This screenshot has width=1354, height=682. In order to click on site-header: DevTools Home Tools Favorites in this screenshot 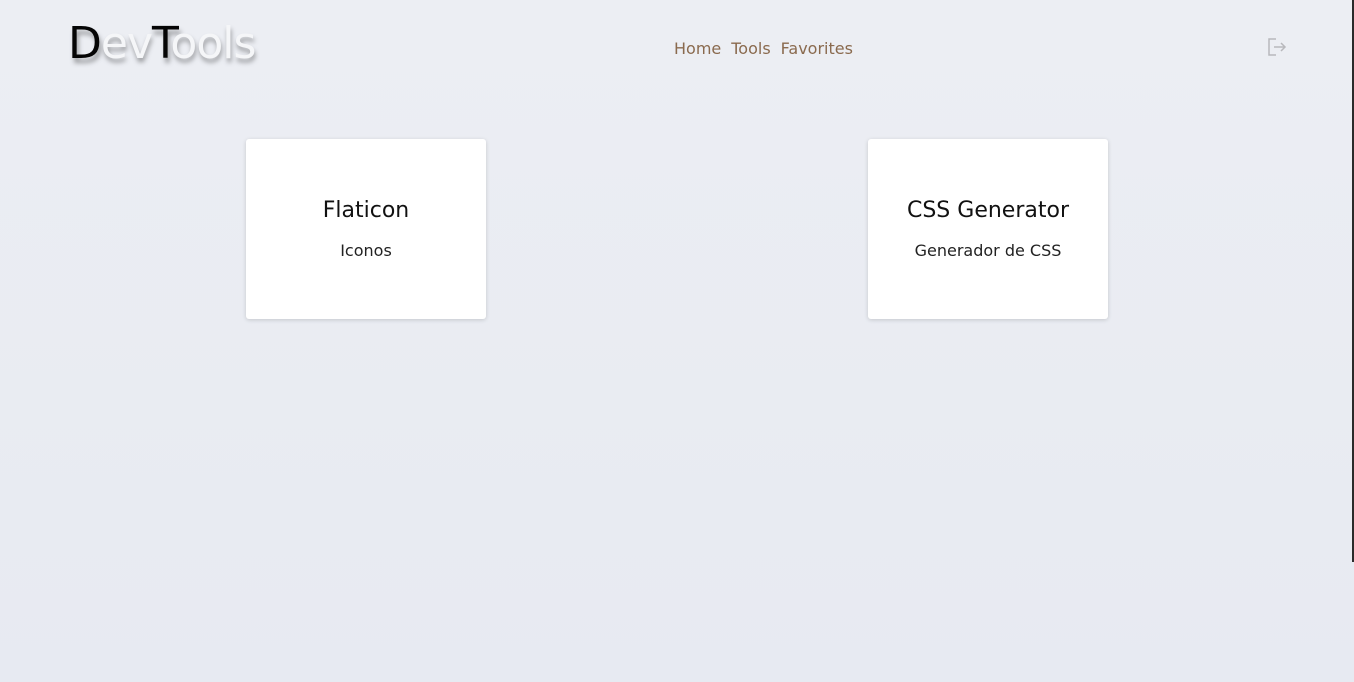, I will do `click(677, 50)`.